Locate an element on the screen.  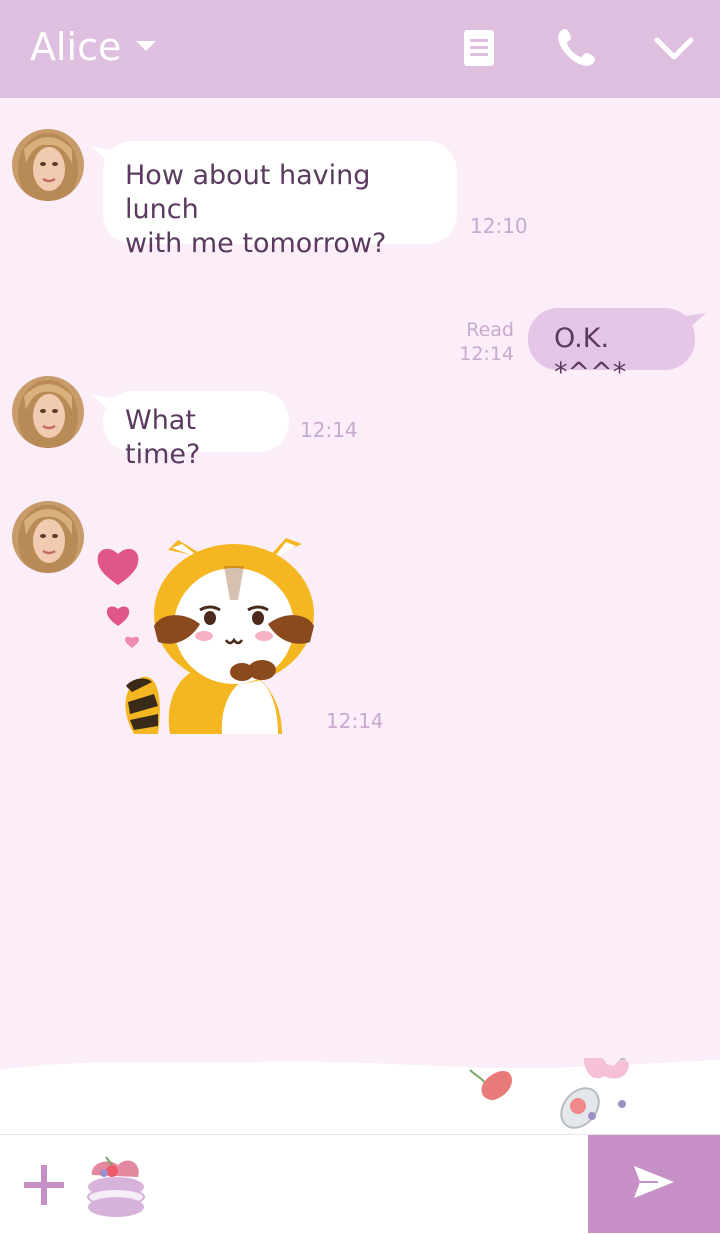
read-receipt: Read is located at coordinates (490, 330).